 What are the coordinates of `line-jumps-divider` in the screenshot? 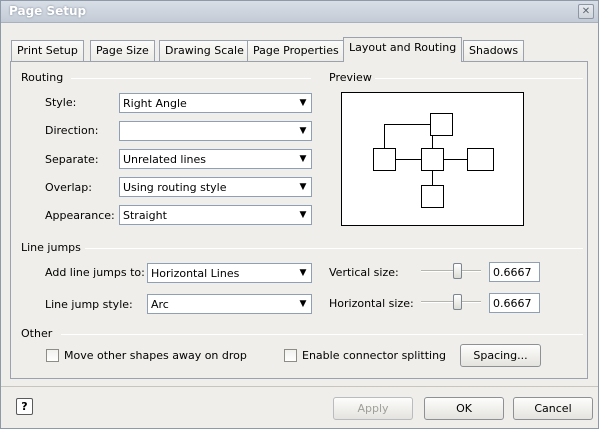 It's located at (334, 248).